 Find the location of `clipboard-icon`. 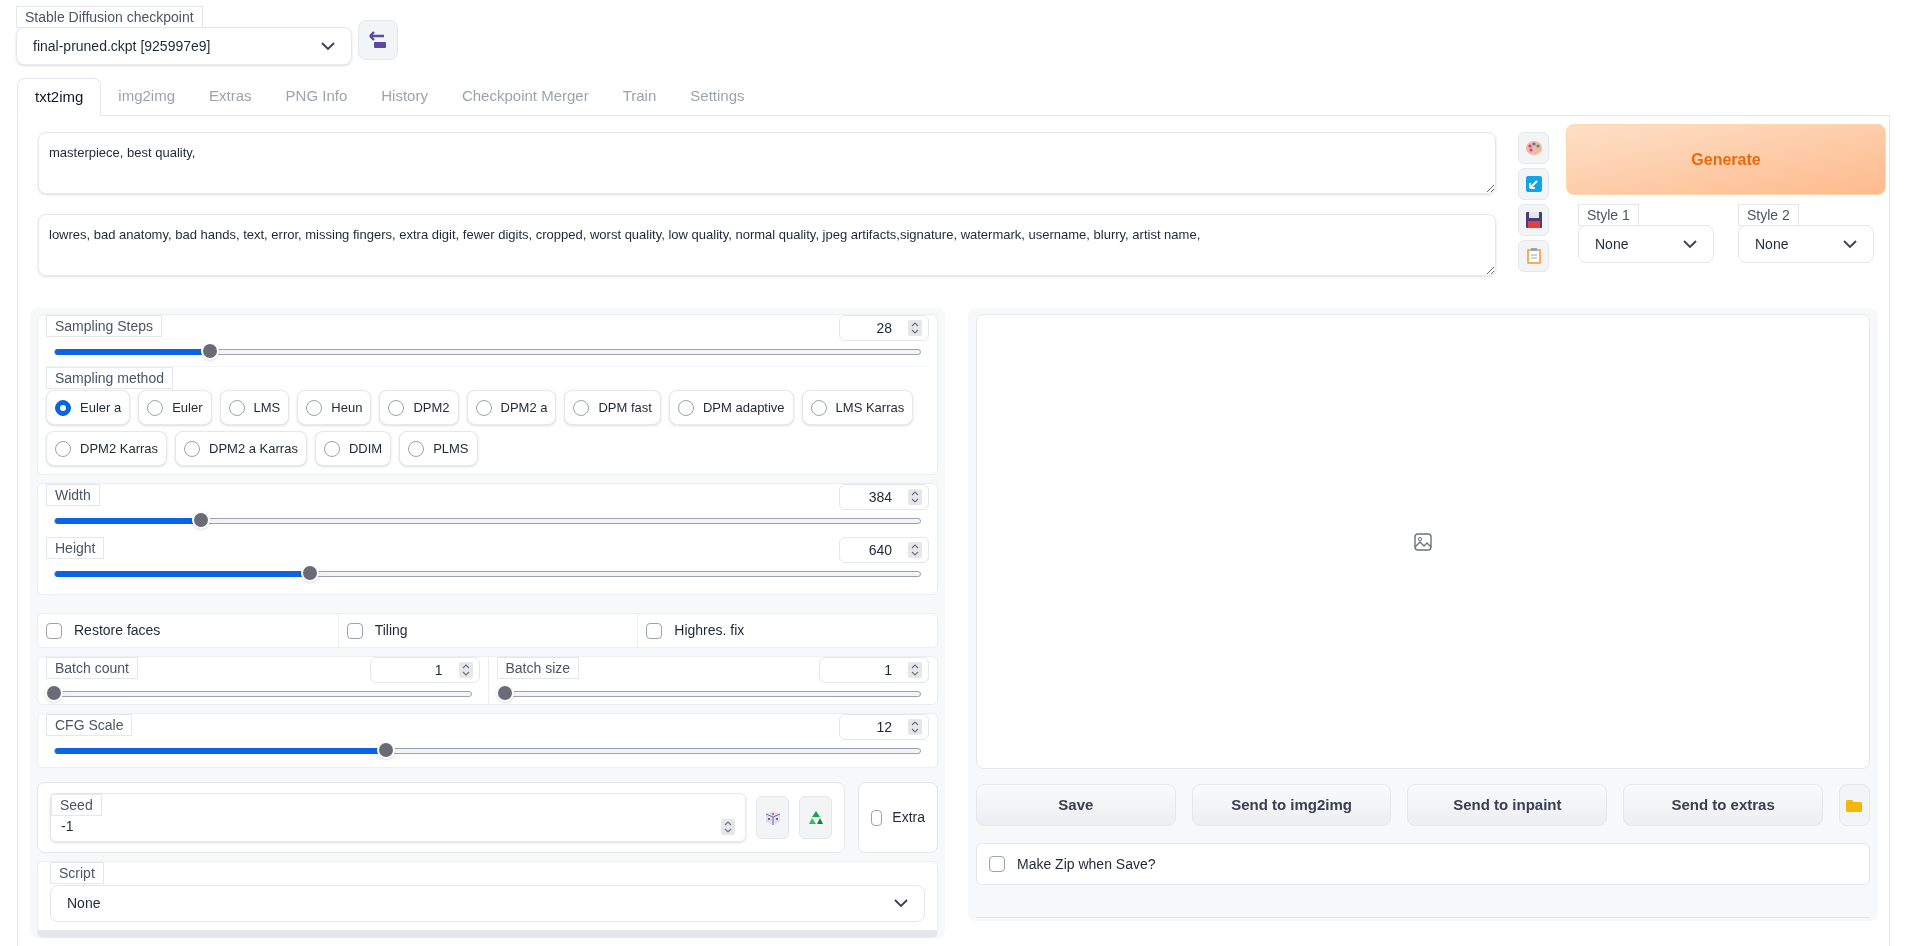

clipboard-icon is located at coordinates (1533, 256).